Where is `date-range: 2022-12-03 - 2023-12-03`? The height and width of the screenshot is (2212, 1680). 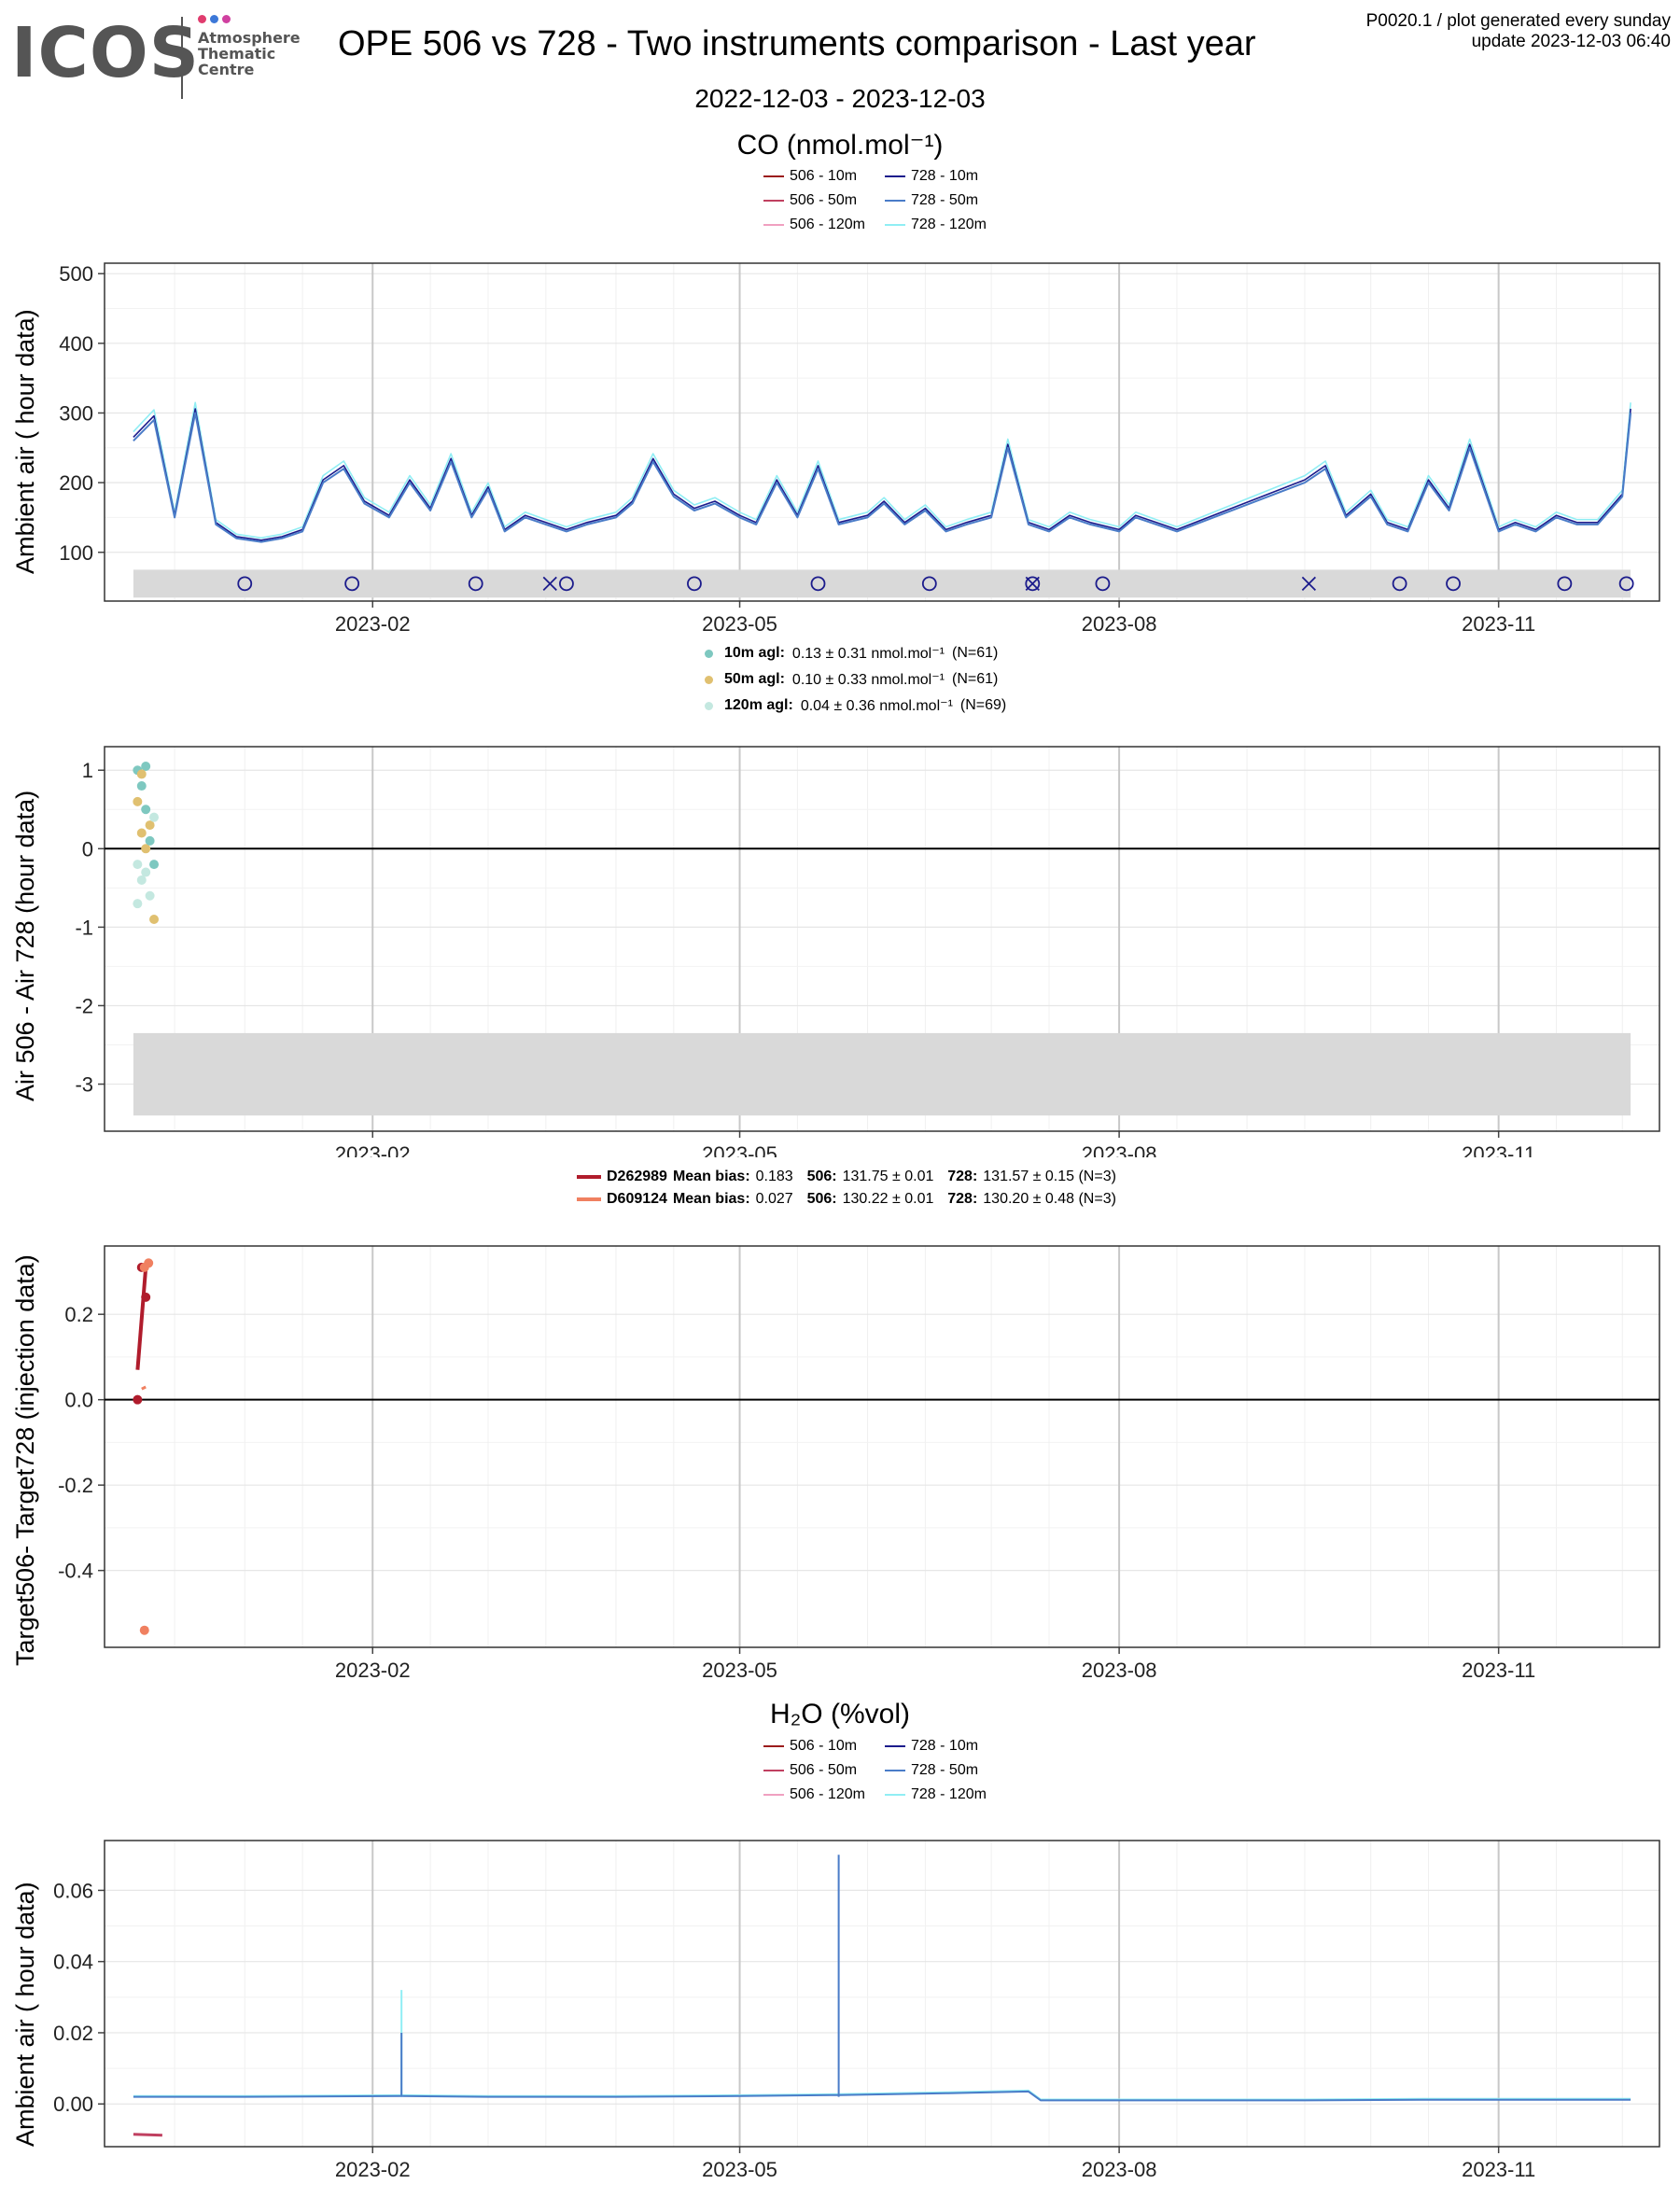
date-range: 2022-12-03 - 2023-12-03 is located at coordinates (840, 98).